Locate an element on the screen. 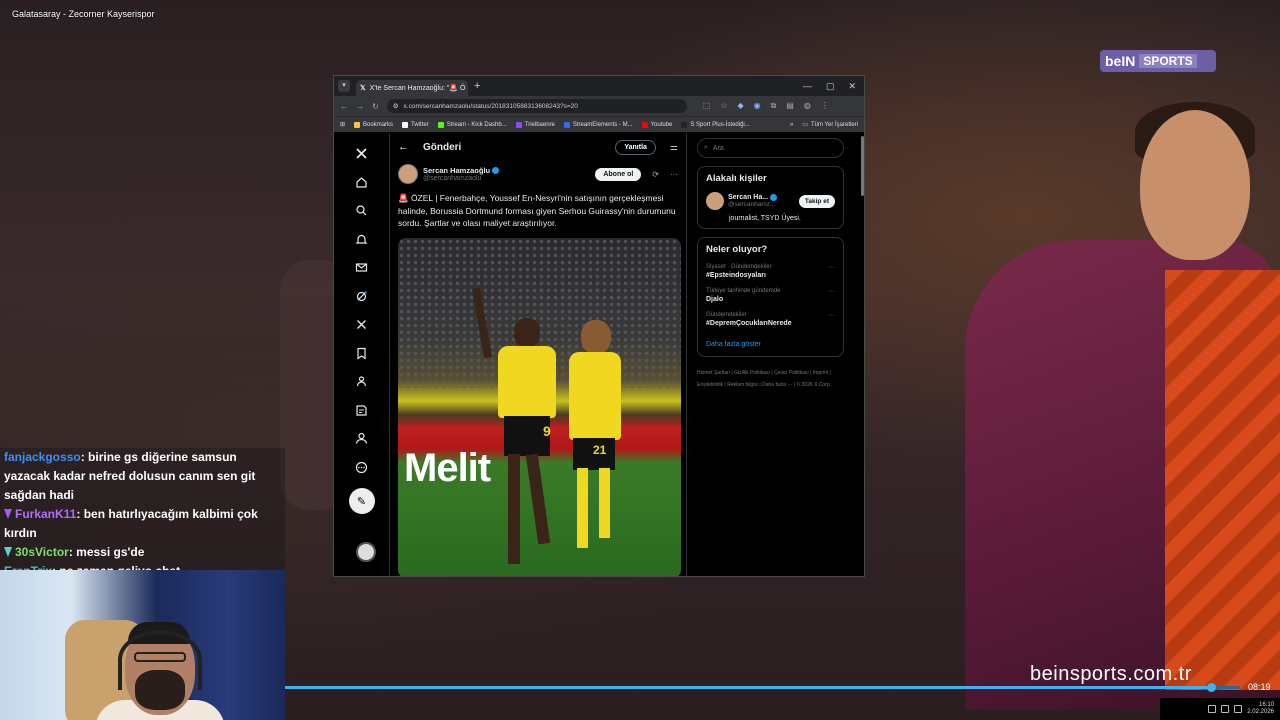  author-handle: @sercanhamzaolu is located at coordinates (461, 178).